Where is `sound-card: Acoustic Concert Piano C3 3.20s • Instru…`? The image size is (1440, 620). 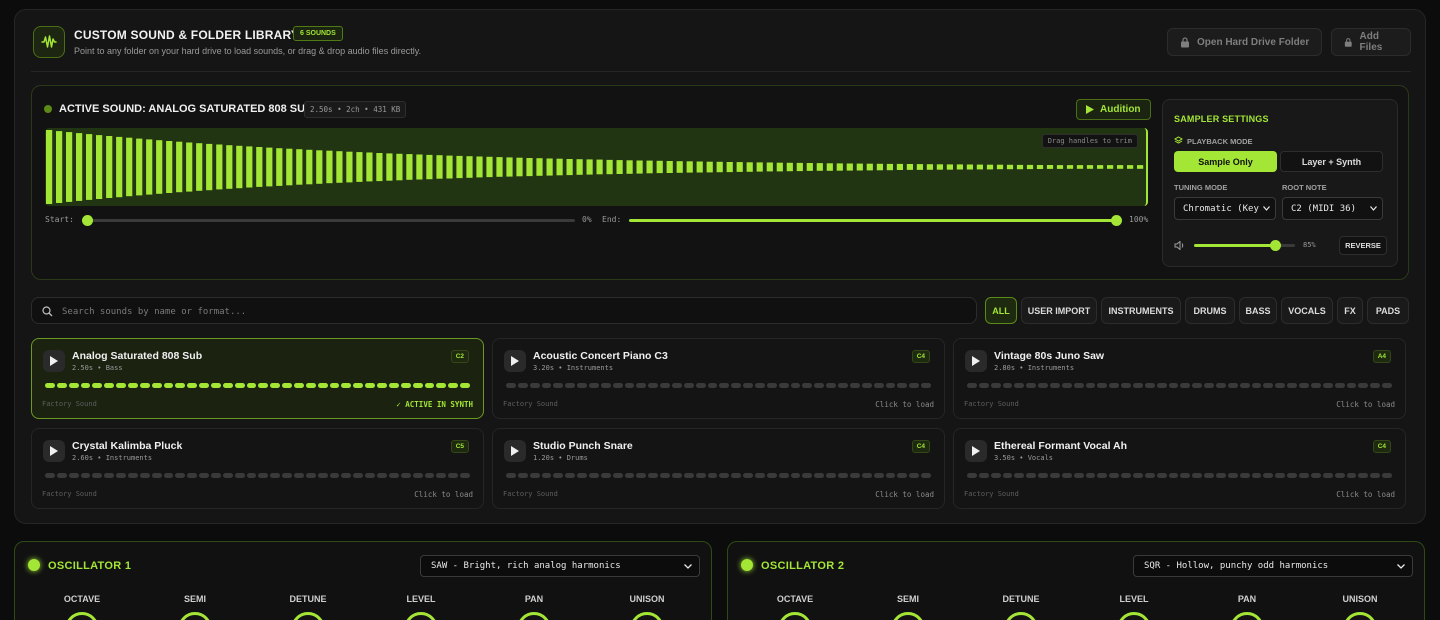 sound-card: Acoustic Concert Piano C3 3.20s • Instru… is located at coordinates (718, 378).